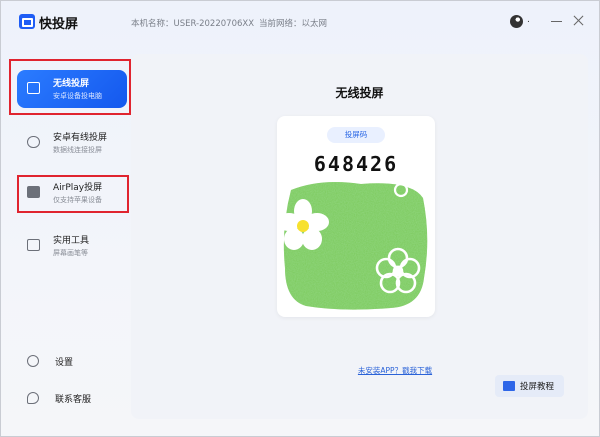 The height and width of the screenshot is (437, 600). I want to click on chat-icon, so click(33, 398).